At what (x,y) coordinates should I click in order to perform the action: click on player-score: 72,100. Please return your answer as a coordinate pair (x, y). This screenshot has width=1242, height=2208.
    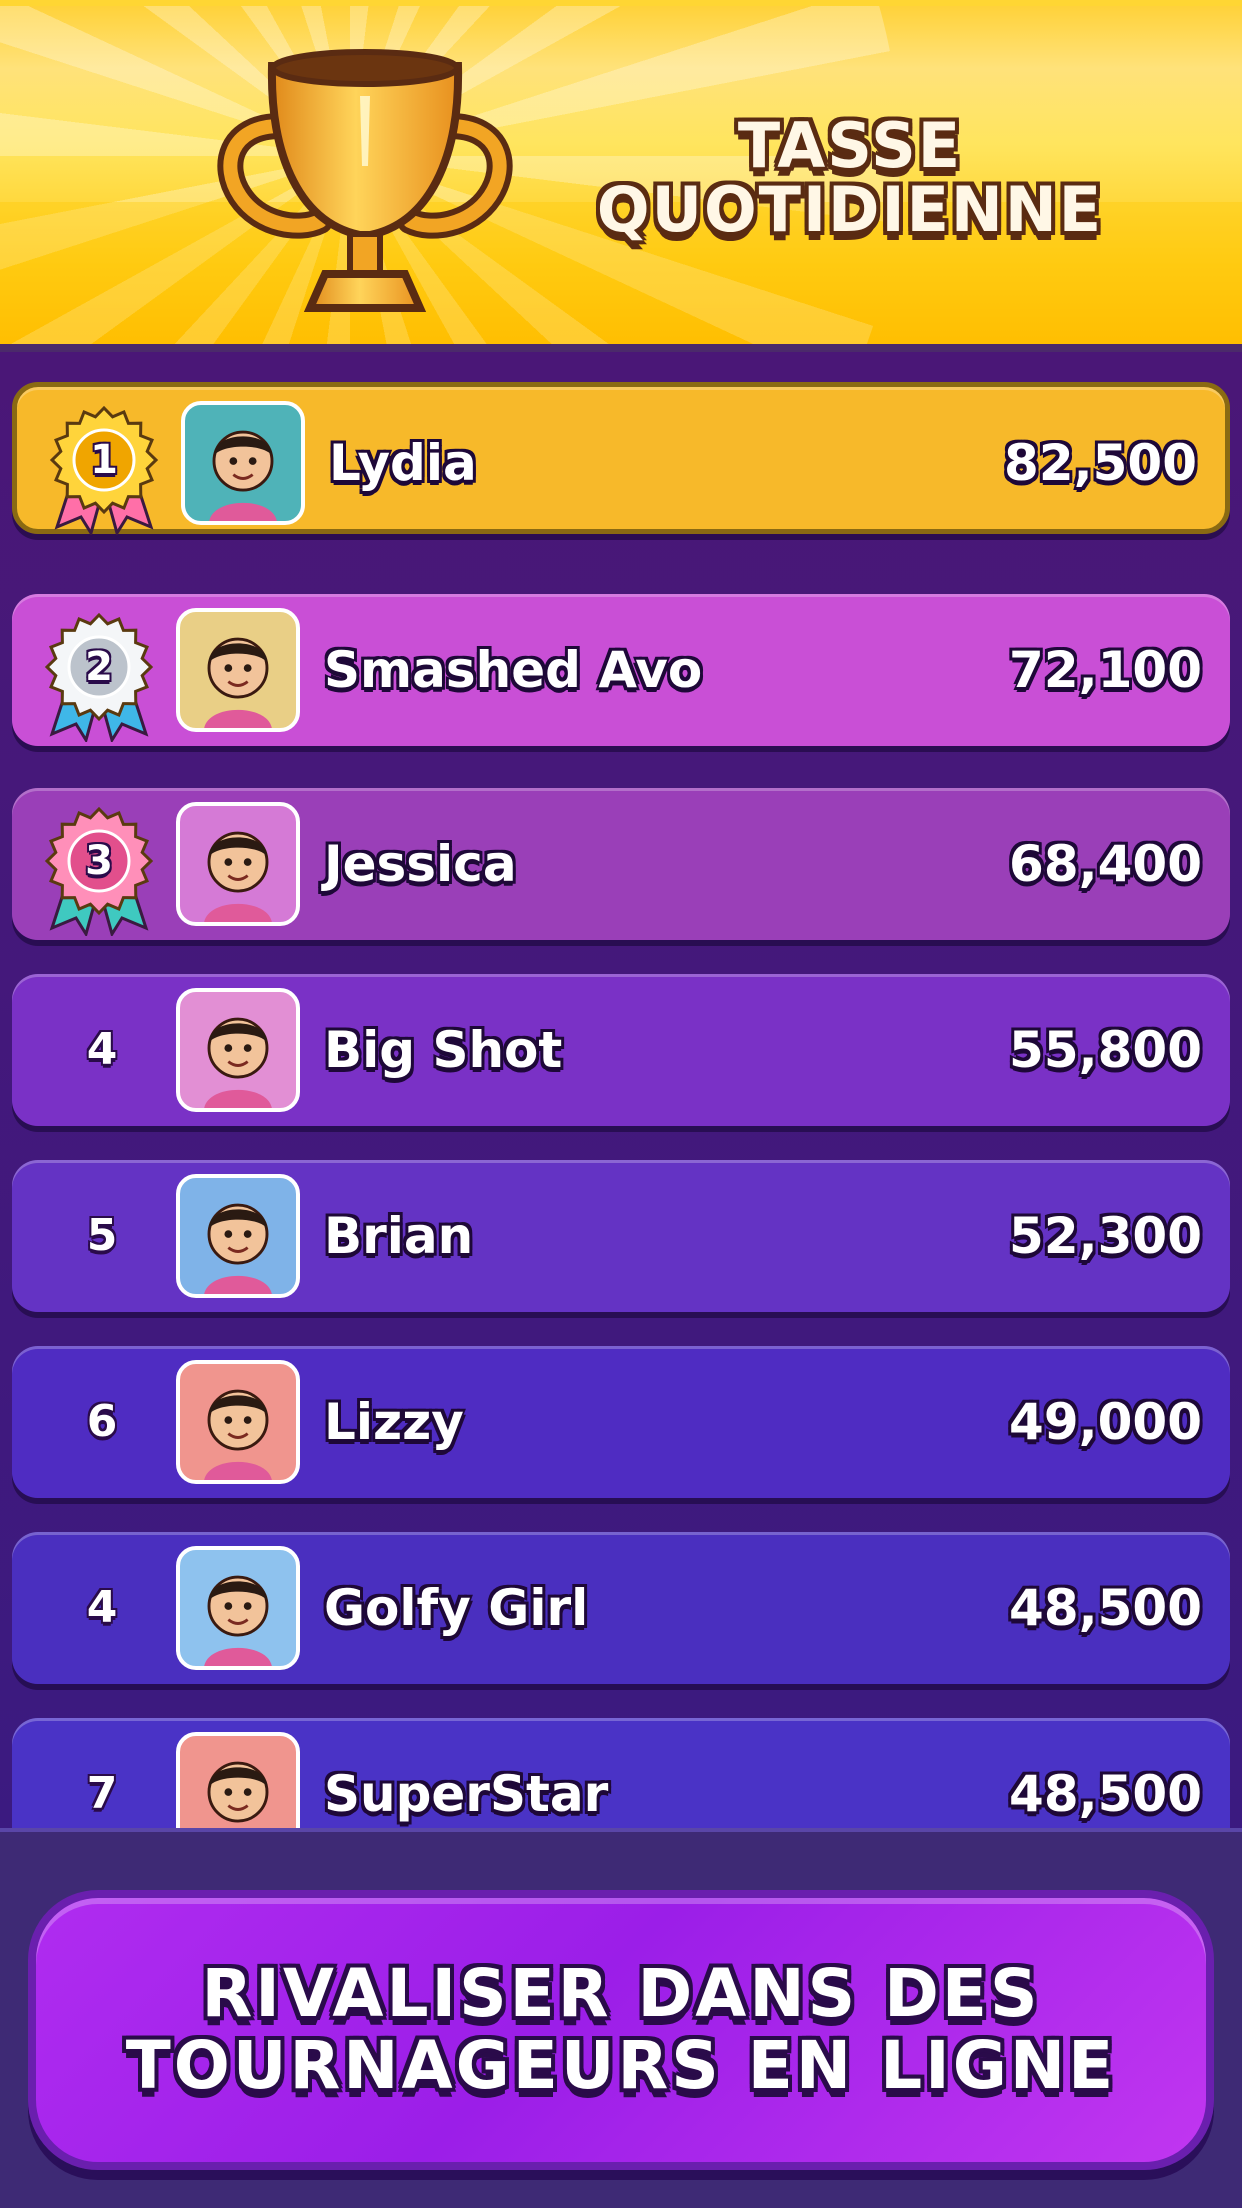
    Looking at the image, I should click on (1105, 670).